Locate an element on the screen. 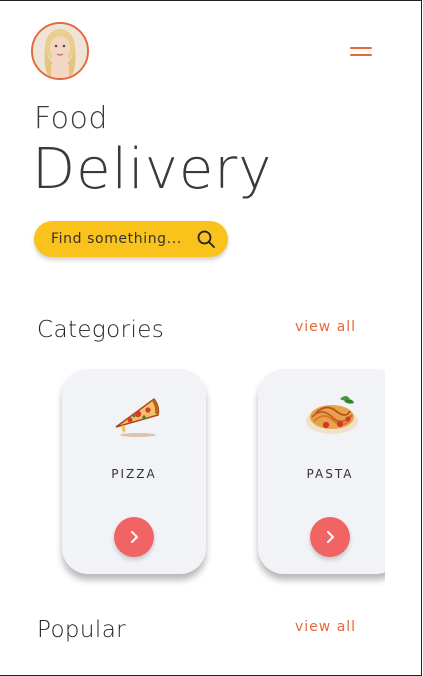  pizza-slice-icon is located at coordinates (137, 417).